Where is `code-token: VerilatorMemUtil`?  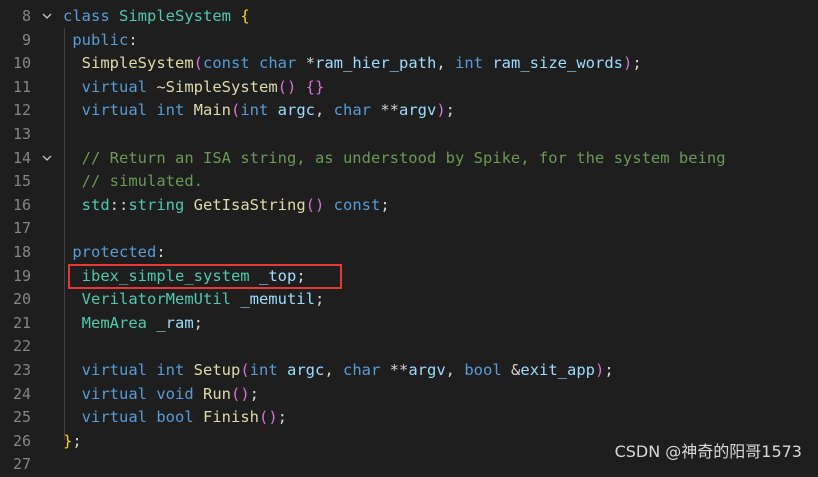
code-token: VerilatorMemUtil is located at coordinates (161, 299).